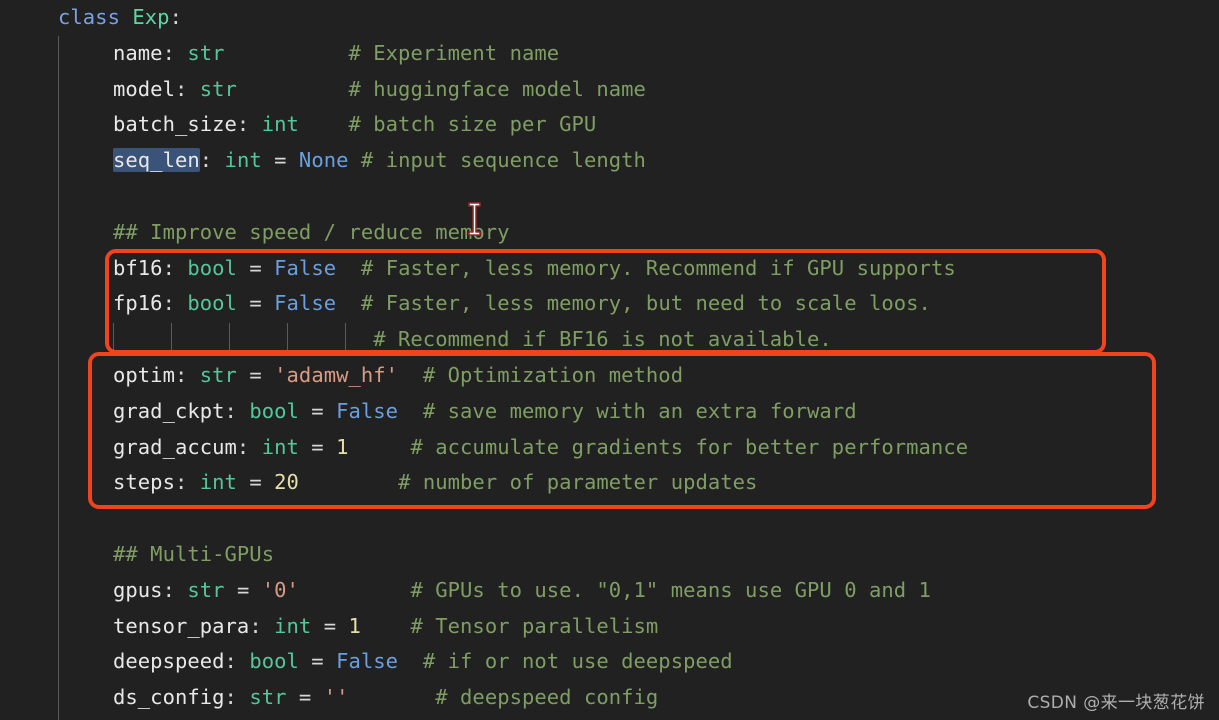 Image resolution: width=1219 pixels, height=720 pixels. What do you see at coordinates (1116, 703) in the screenshot?
I see `csdn-watermark: CSDN @来一块葱花饼` at bounding box center [1116, 703].